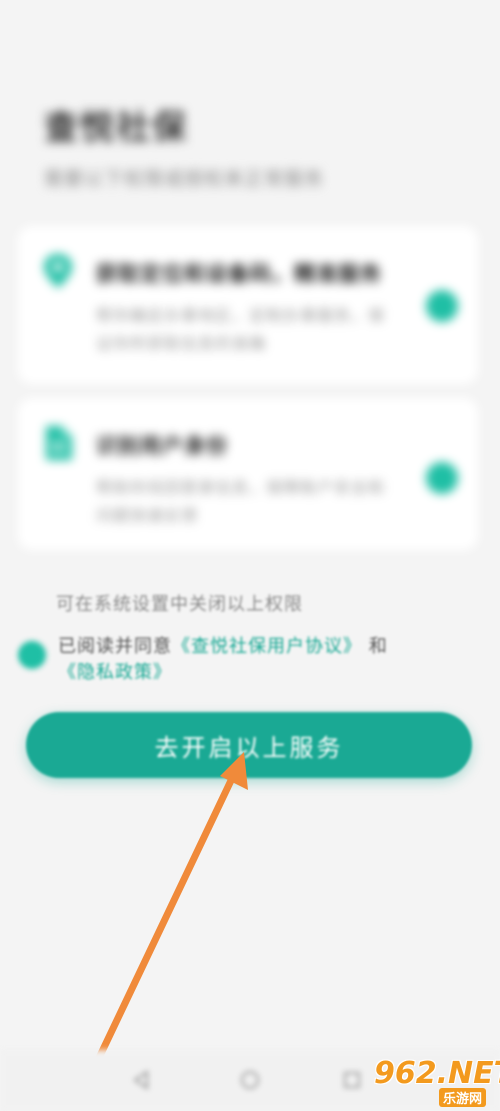 The width and height of the screenshot is (500, 1111). Describe the element at coordinates (32, 655) in the screenshot. I see `agree-radio` at that location.